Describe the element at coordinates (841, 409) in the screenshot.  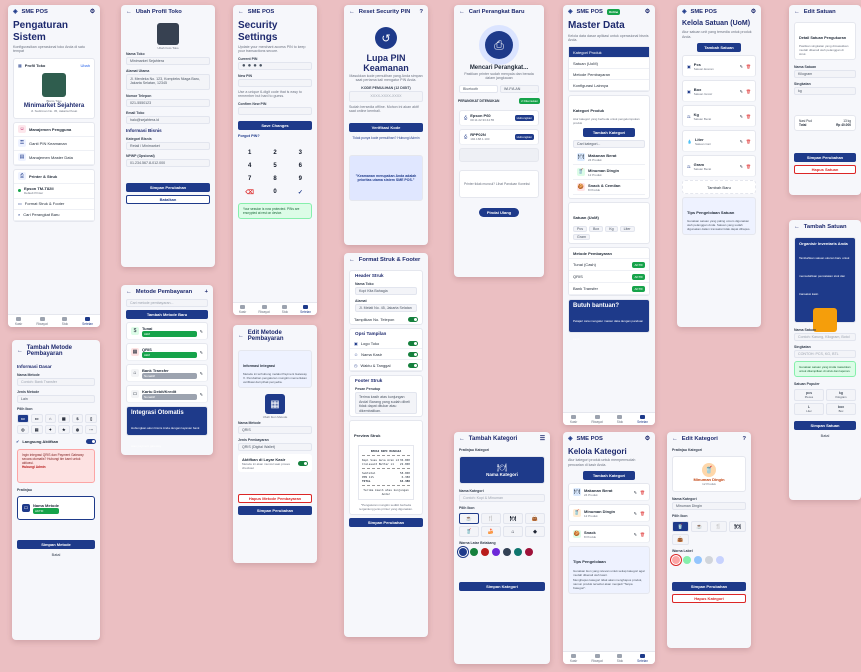
I see `popular-unit: box Box` at that location.